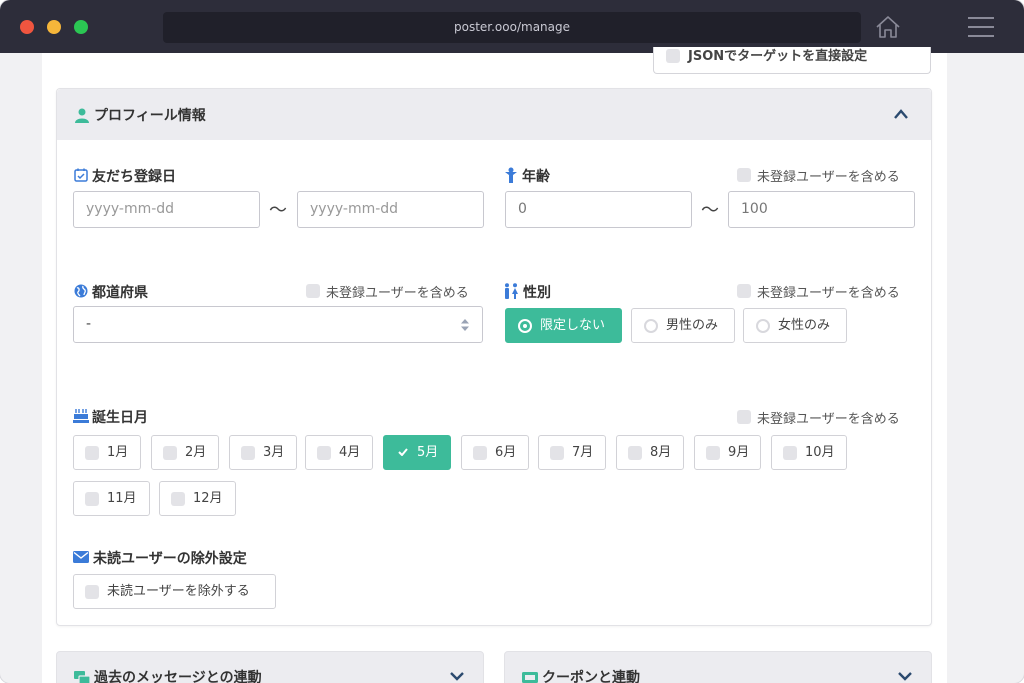 The image size is (1024, 683). I want to click on month-option-8: 8月, so click(650, 452).